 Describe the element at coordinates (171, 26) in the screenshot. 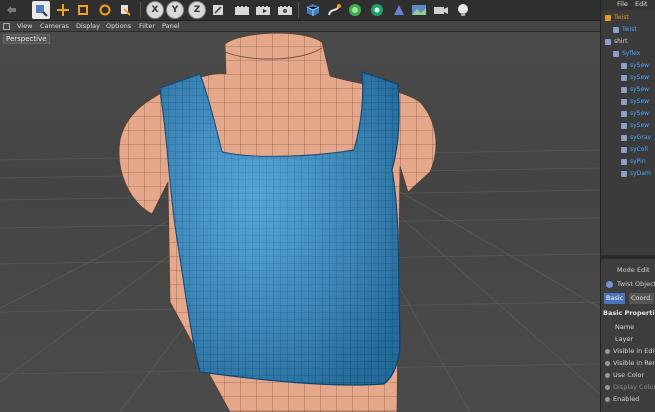

I see `menu-panel: Panel` at that location.